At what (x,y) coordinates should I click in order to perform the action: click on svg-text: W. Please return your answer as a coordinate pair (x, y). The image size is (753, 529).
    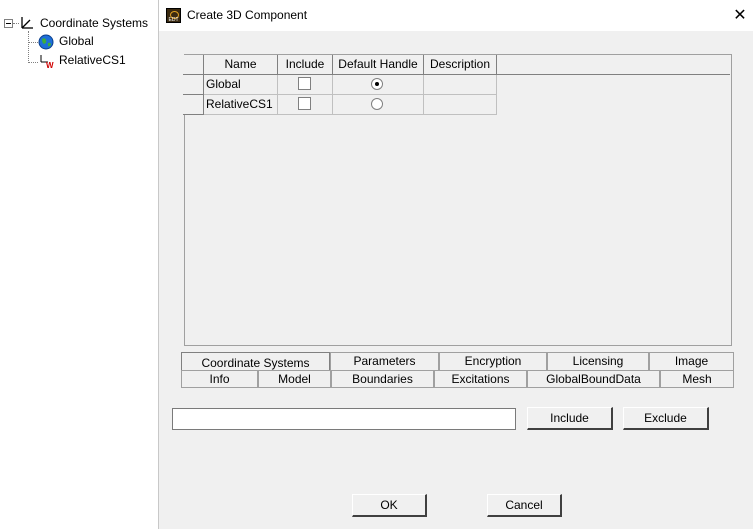
    Looking at the image, I should click on (50, 65).